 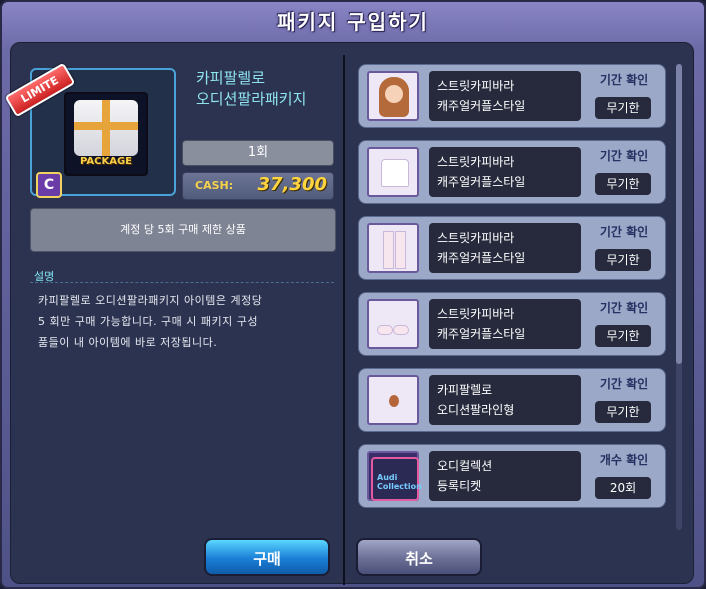 I want to click on purchase-count: 1회, so click(x=258, y=153).